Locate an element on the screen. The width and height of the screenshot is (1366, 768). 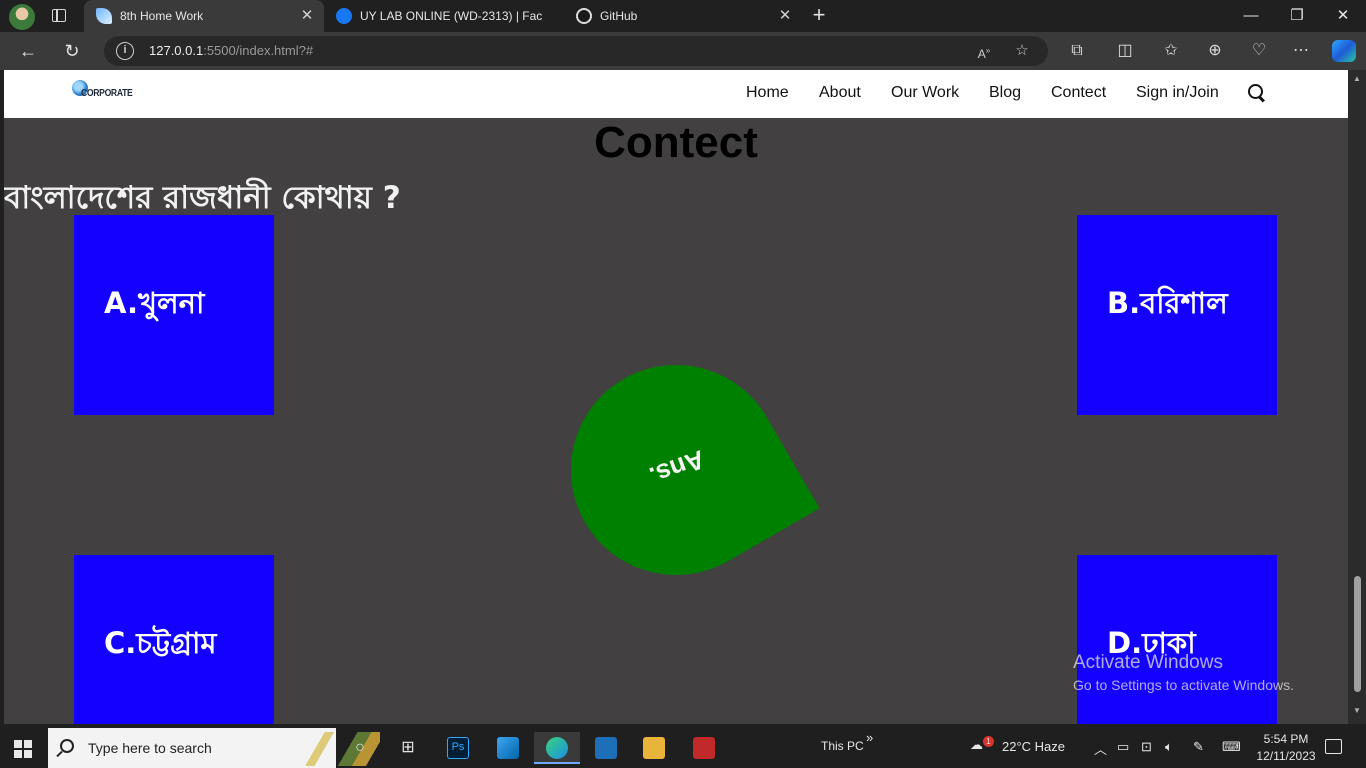
new-tab-button: + is located at coordinates (819, 15).